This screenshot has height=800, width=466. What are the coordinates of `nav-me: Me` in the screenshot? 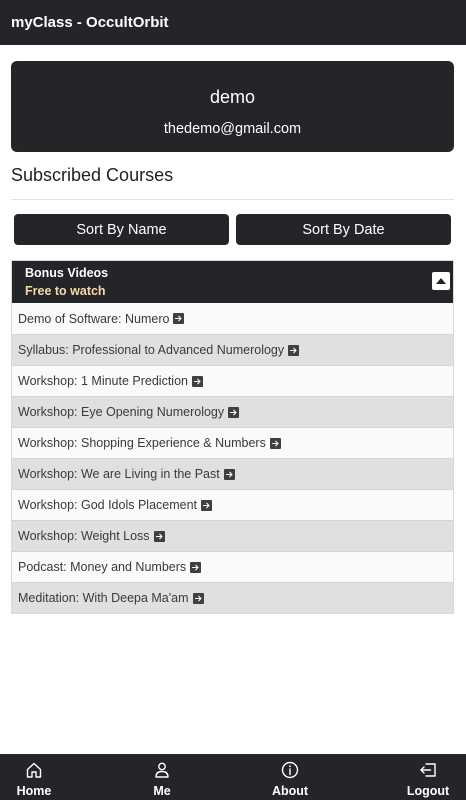 It's located at (162, 777).